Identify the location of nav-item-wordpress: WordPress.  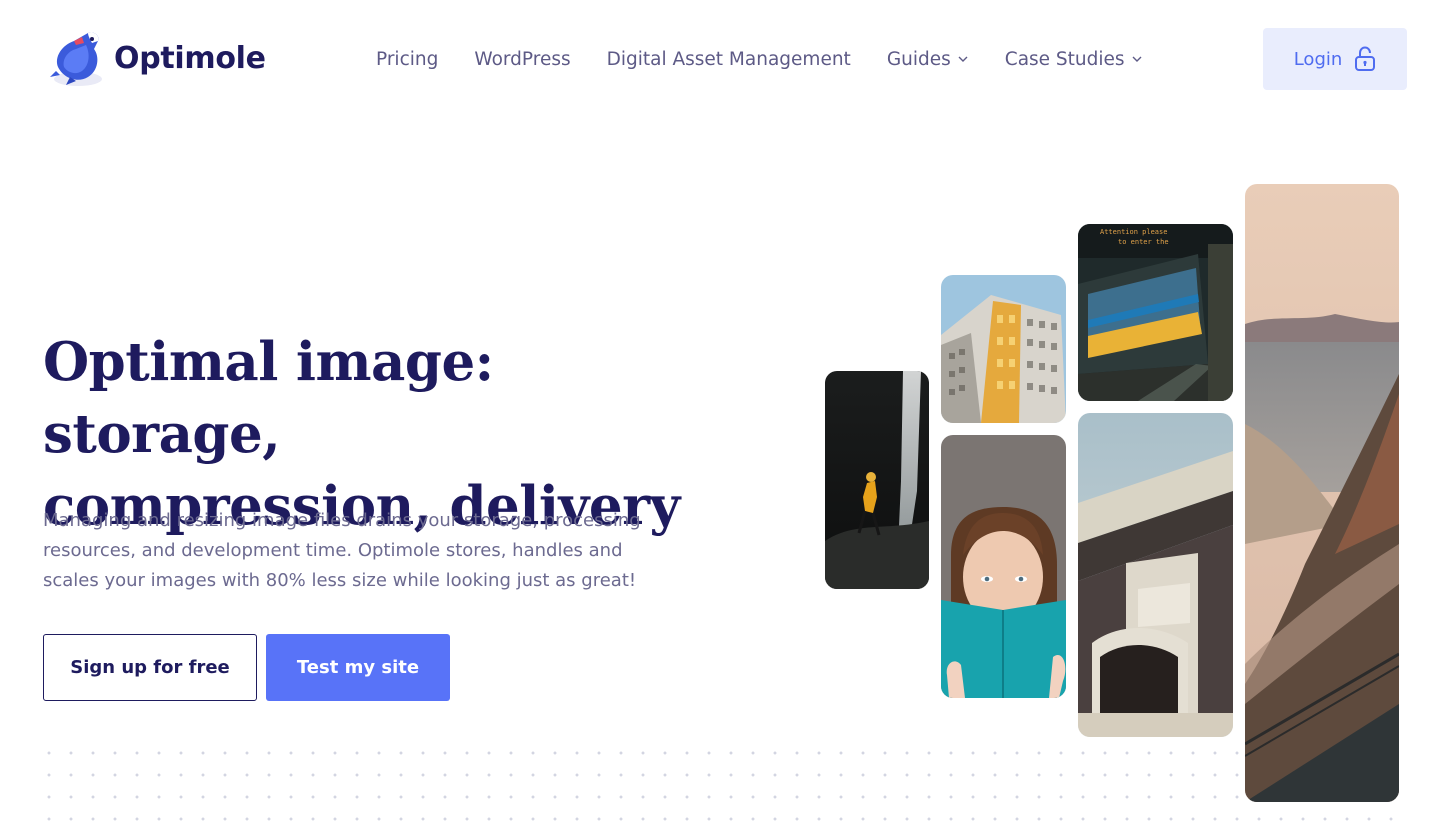
(522, 59).